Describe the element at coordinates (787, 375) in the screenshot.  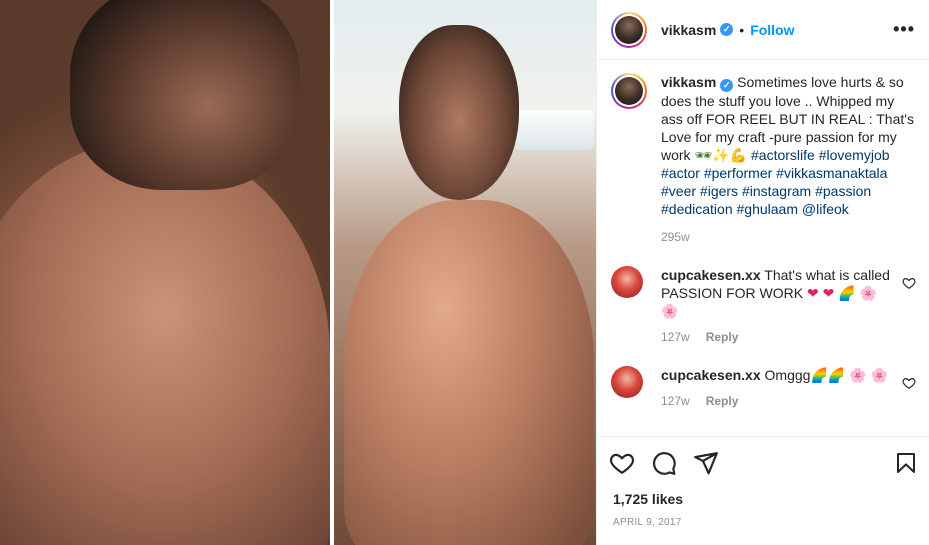
I see `comment-text: Omggg` at that location.